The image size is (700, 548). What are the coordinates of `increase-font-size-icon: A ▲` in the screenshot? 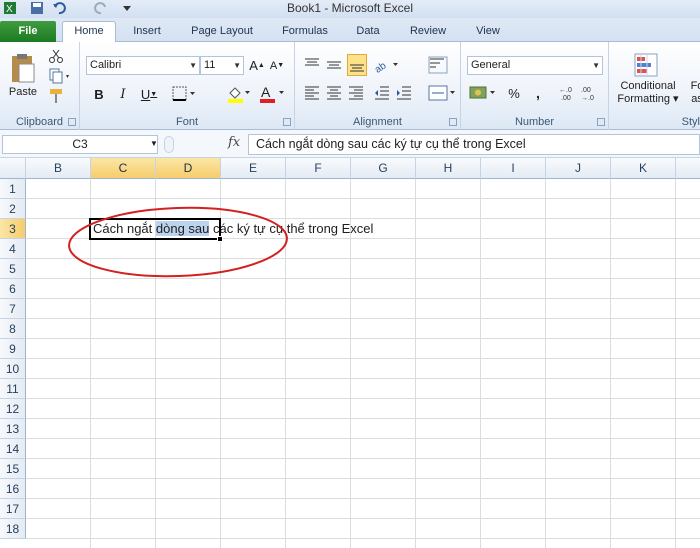 It's located at (257, 65).